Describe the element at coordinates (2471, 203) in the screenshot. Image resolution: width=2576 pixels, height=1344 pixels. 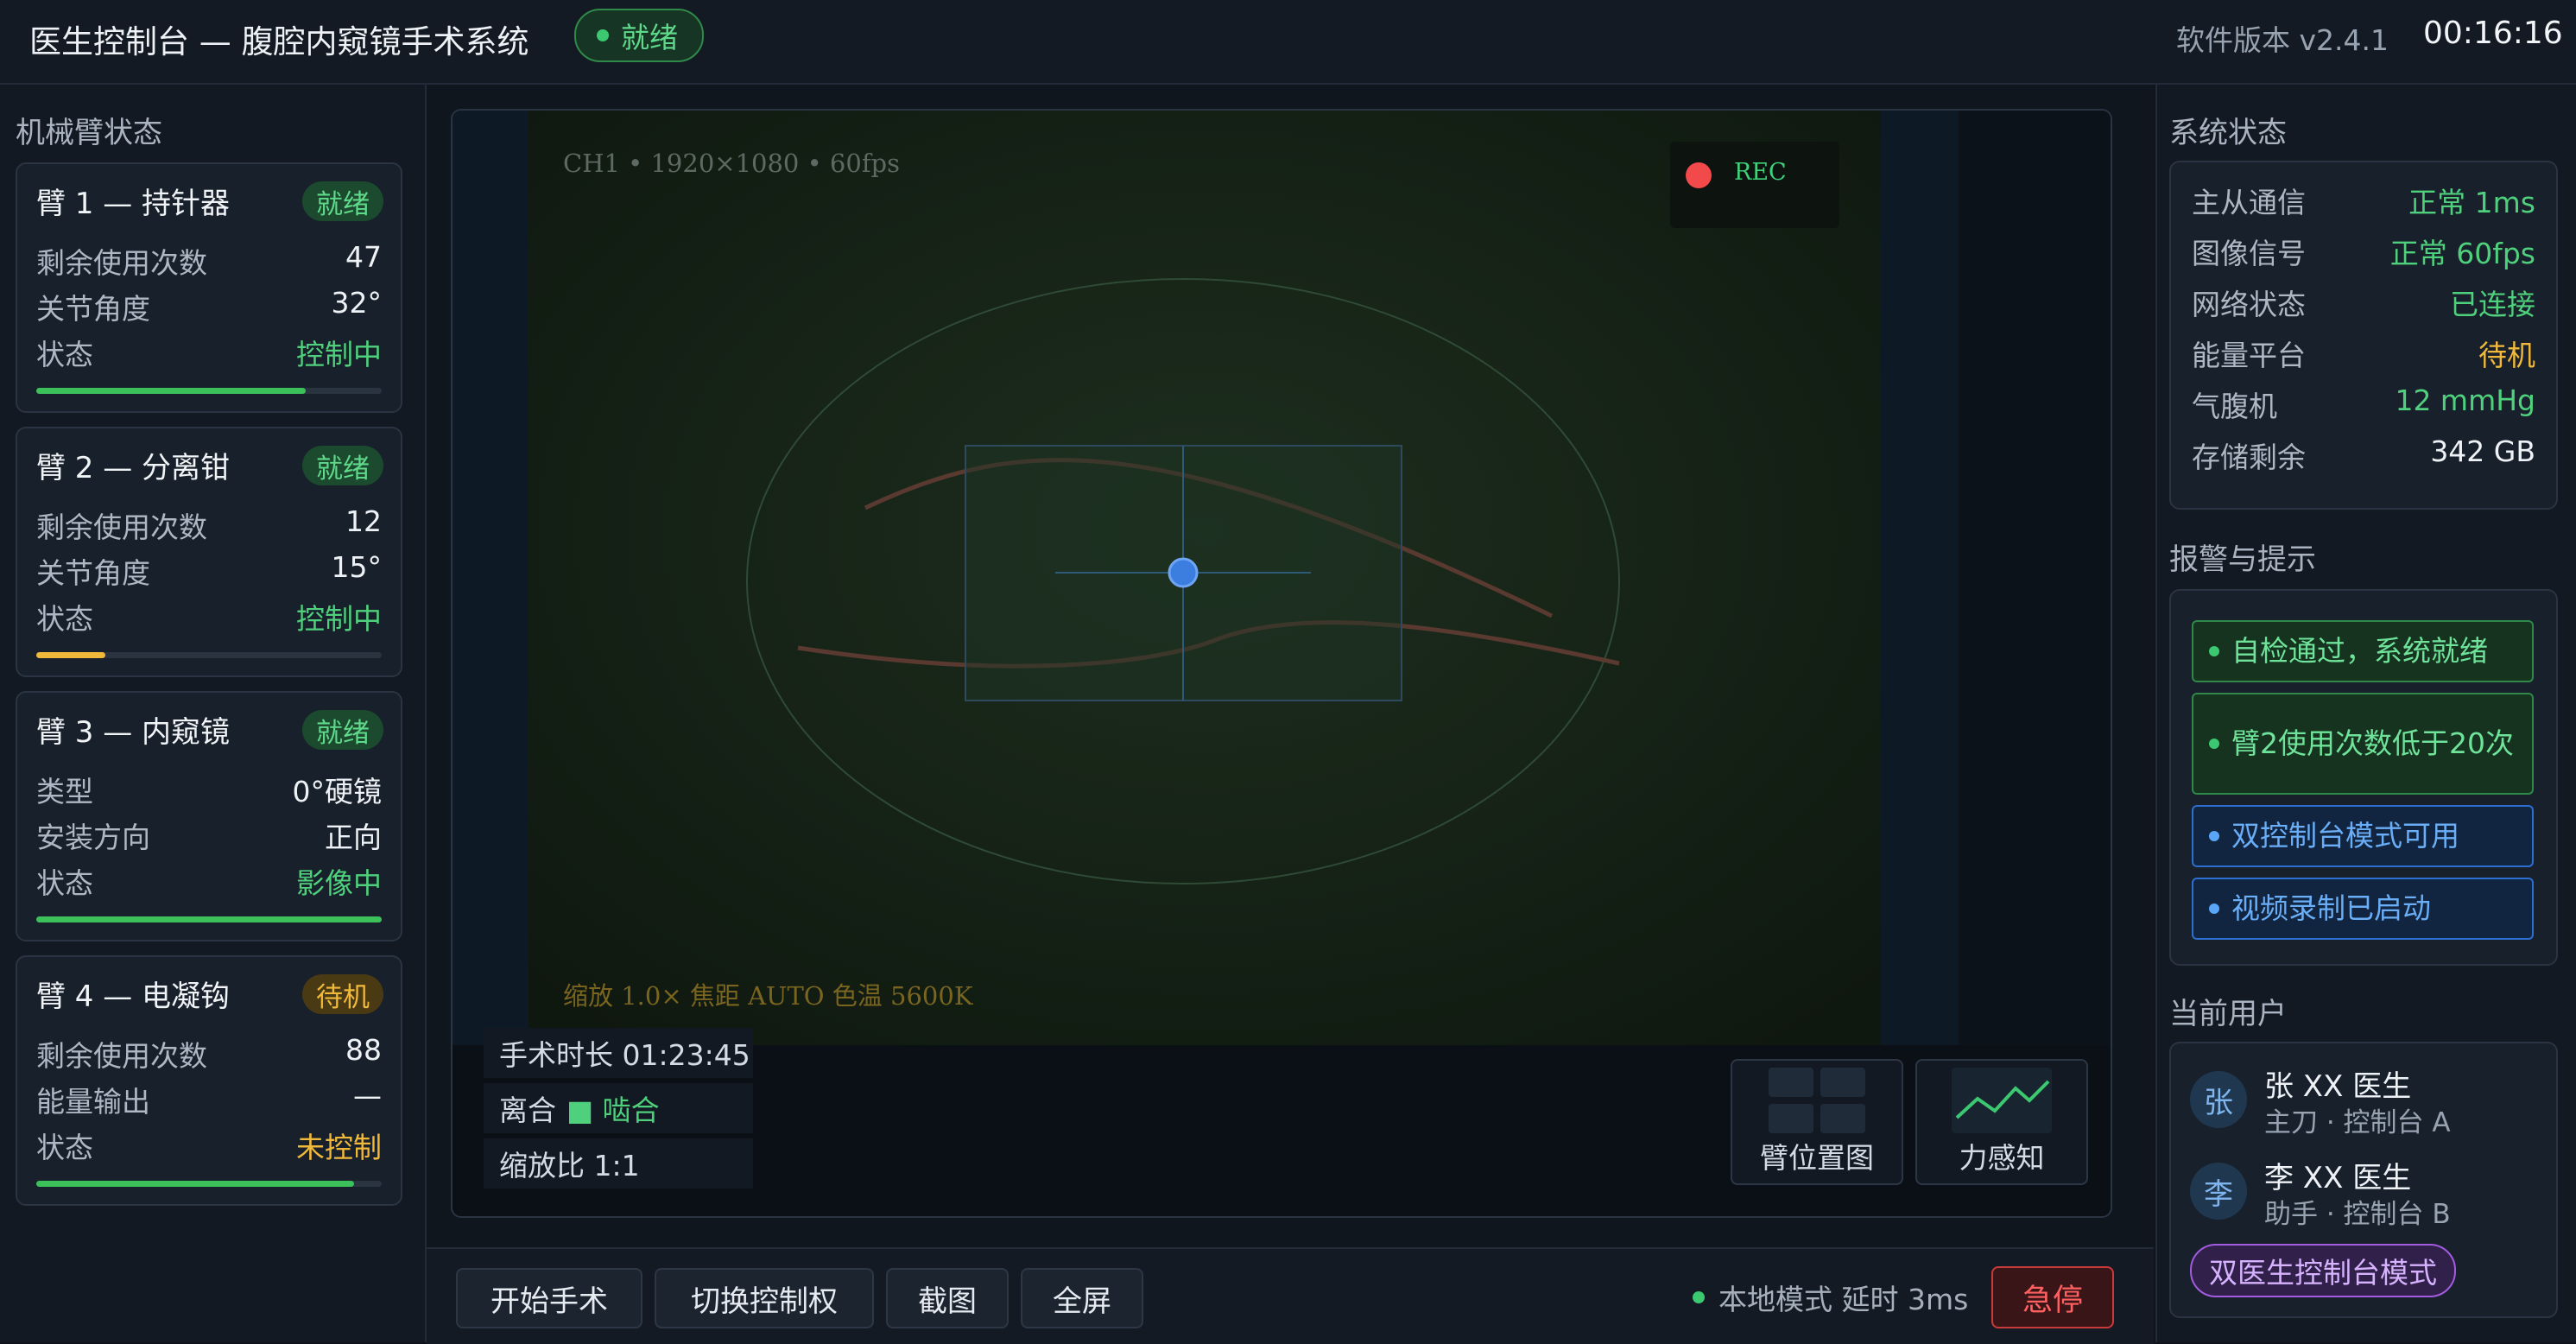
I see `system-row-value: 正常 1ms` at that location.